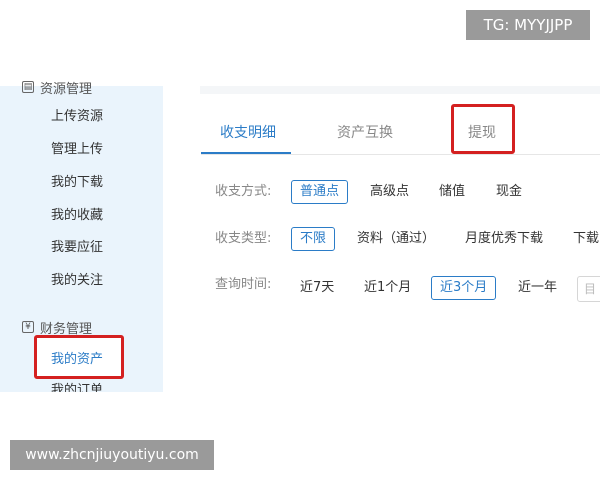  I want to click on filter-method-label: 收支方式:, so click(243, 191).